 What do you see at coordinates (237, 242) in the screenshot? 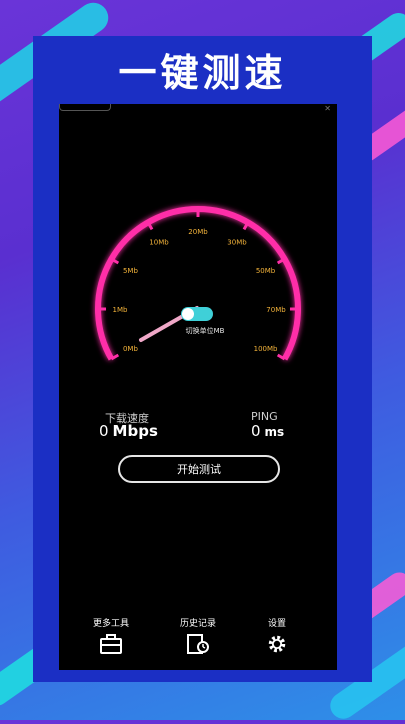
I see `gauge-tick-label: 30Mb` at bounding box center [237, 242].